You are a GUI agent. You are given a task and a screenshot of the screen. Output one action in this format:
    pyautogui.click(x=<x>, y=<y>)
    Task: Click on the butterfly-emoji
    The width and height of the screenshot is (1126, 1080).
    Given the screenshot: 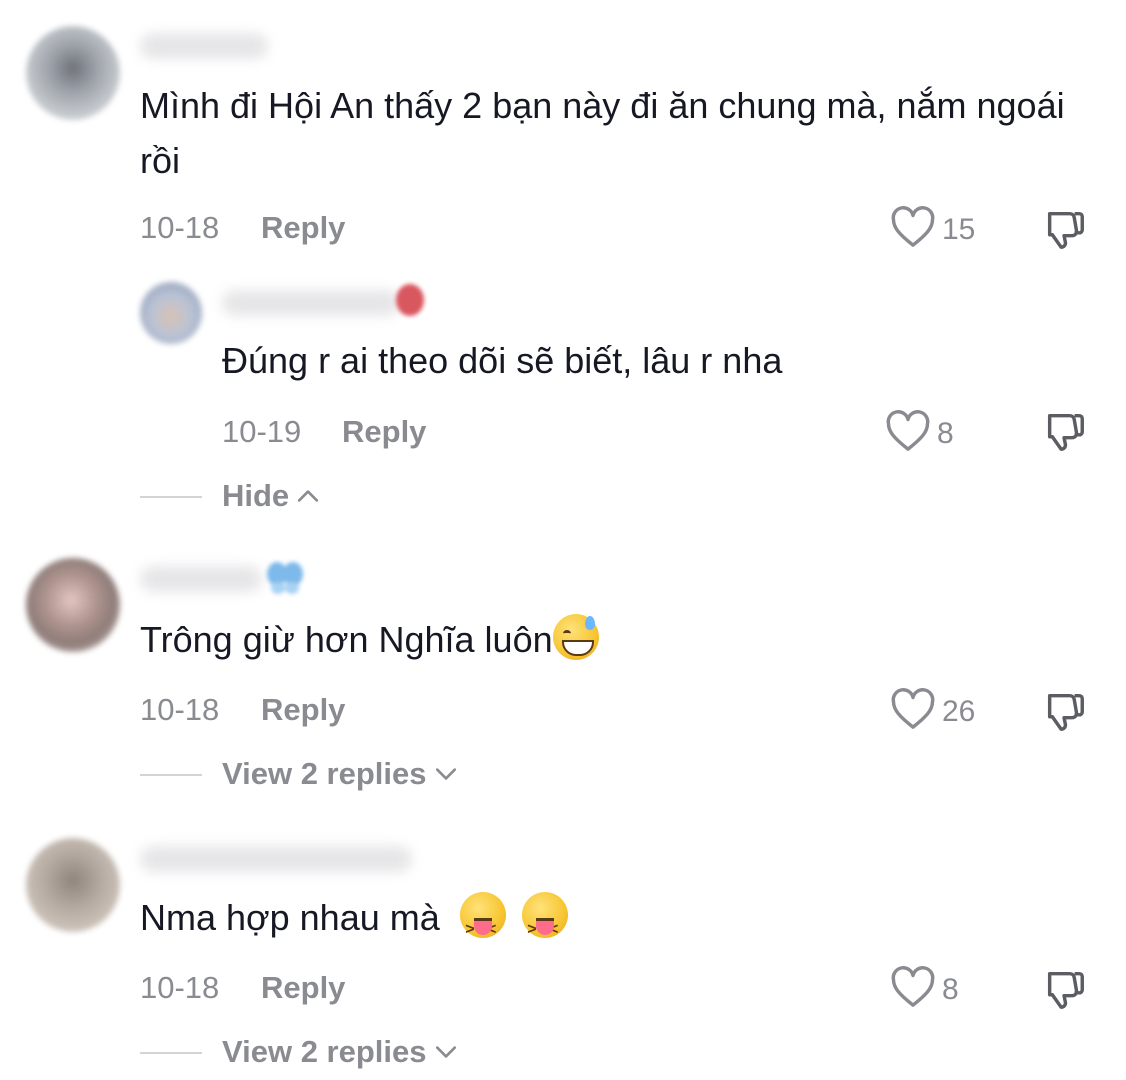 What is the action you would take?
    pyautogui.click(x=285, y=578)
    